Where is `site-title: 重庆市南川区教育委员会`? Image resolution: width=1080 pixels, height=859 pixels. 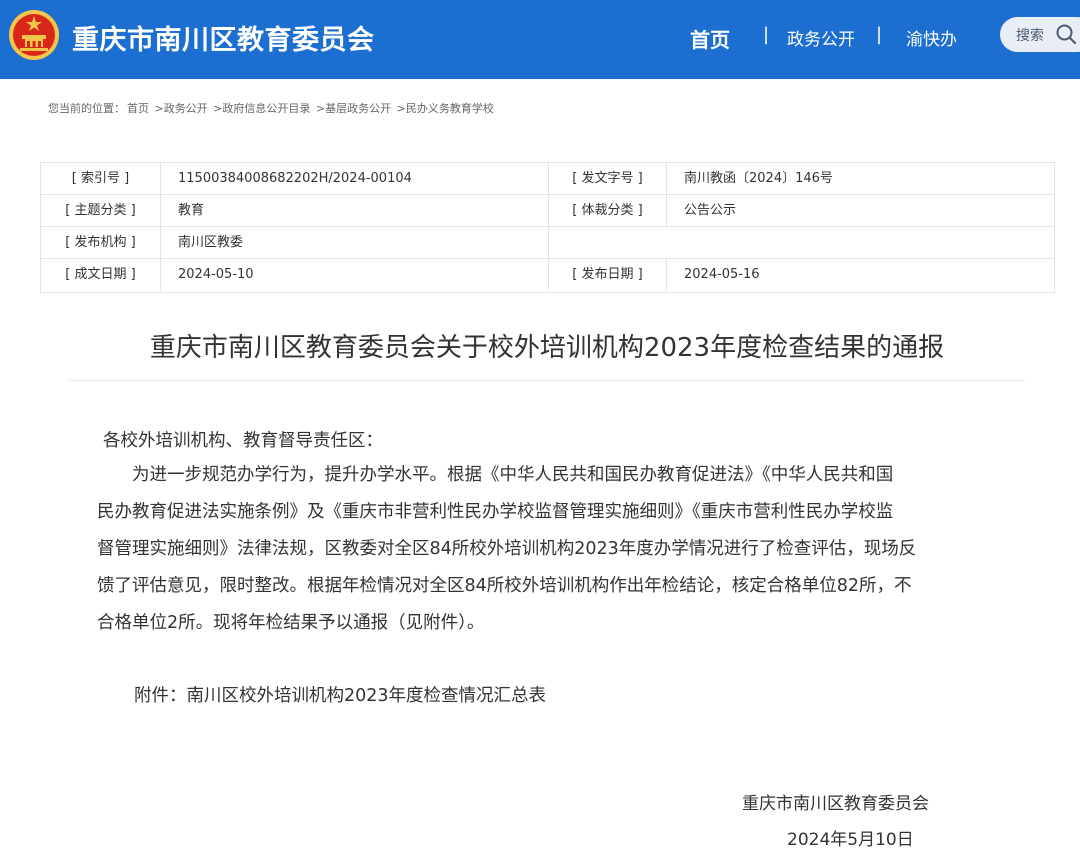
site-title: 重庆市南川区教育委员会 is located at coordinates (223, 37).